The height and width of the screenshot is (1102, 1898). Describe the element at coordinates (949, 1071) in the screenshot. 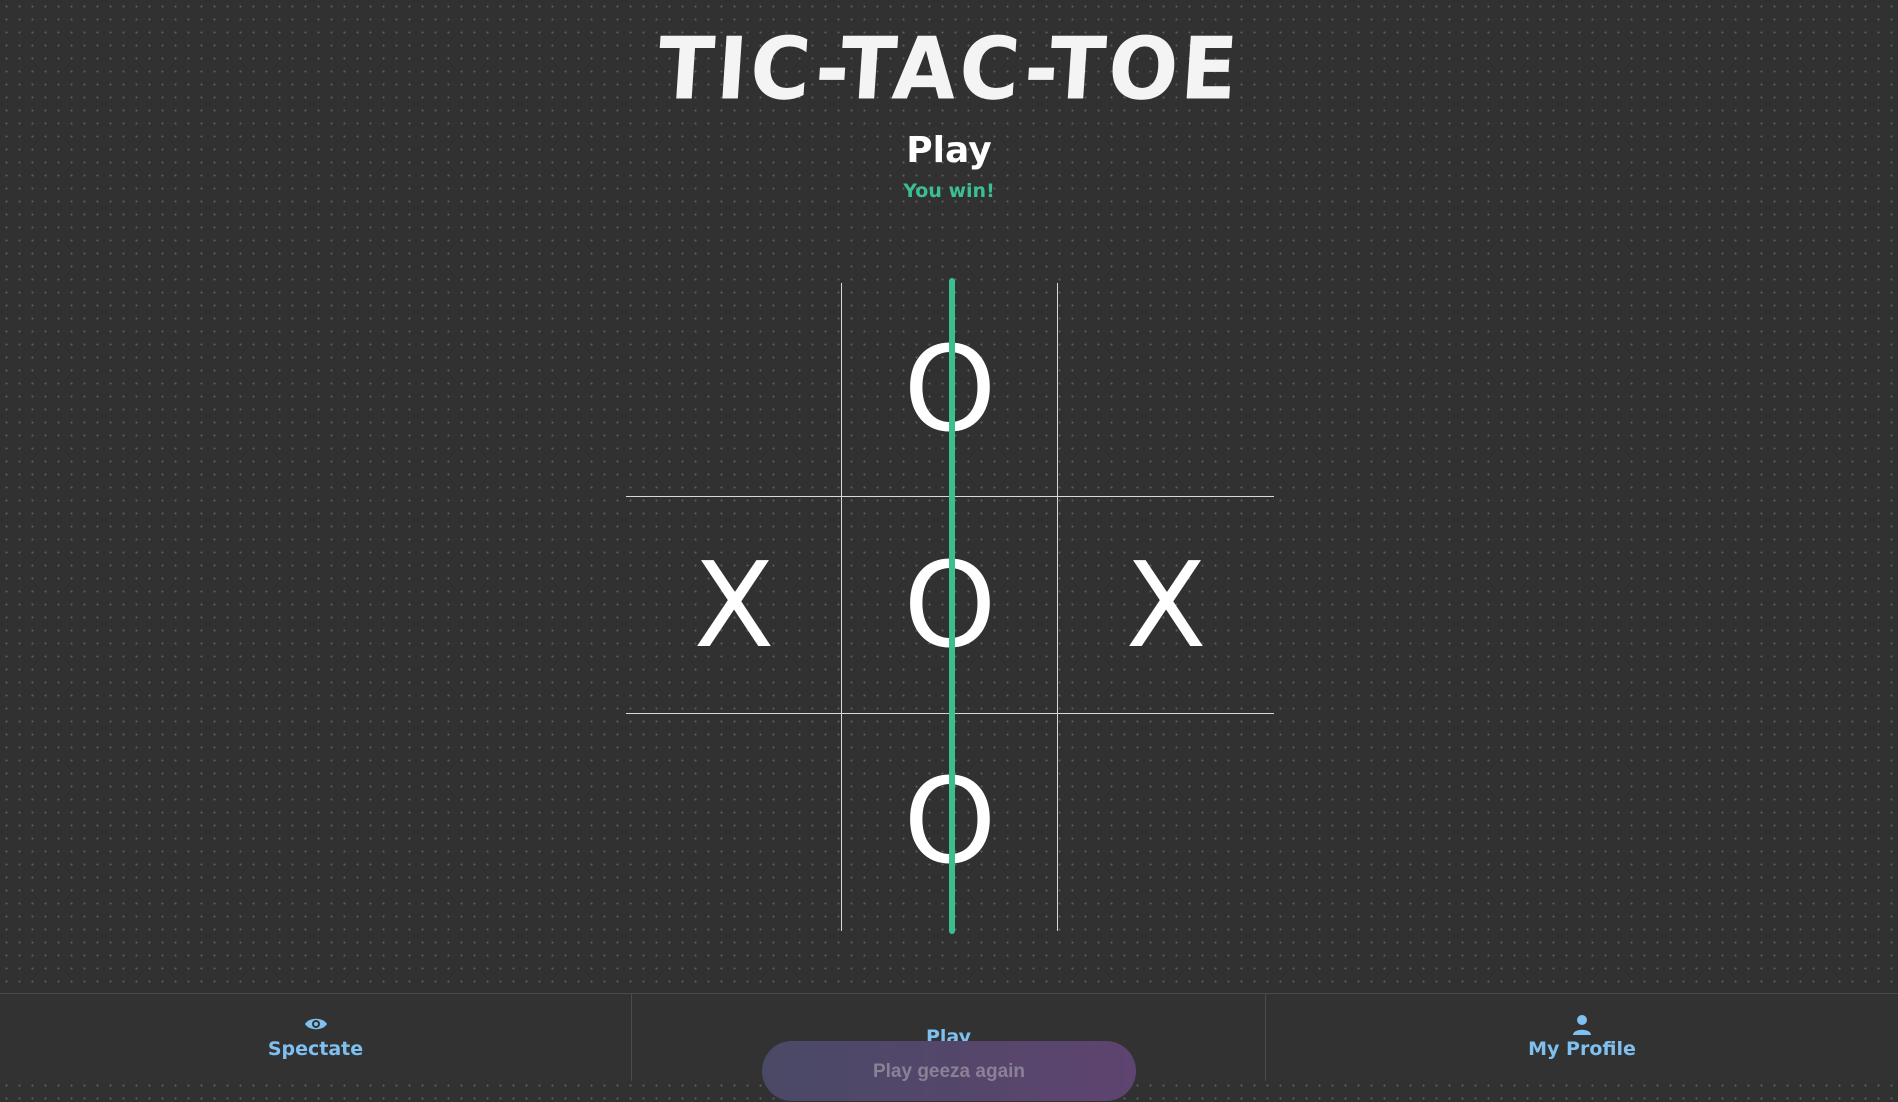

I see `play-again-button: Play geeza again` at that location.